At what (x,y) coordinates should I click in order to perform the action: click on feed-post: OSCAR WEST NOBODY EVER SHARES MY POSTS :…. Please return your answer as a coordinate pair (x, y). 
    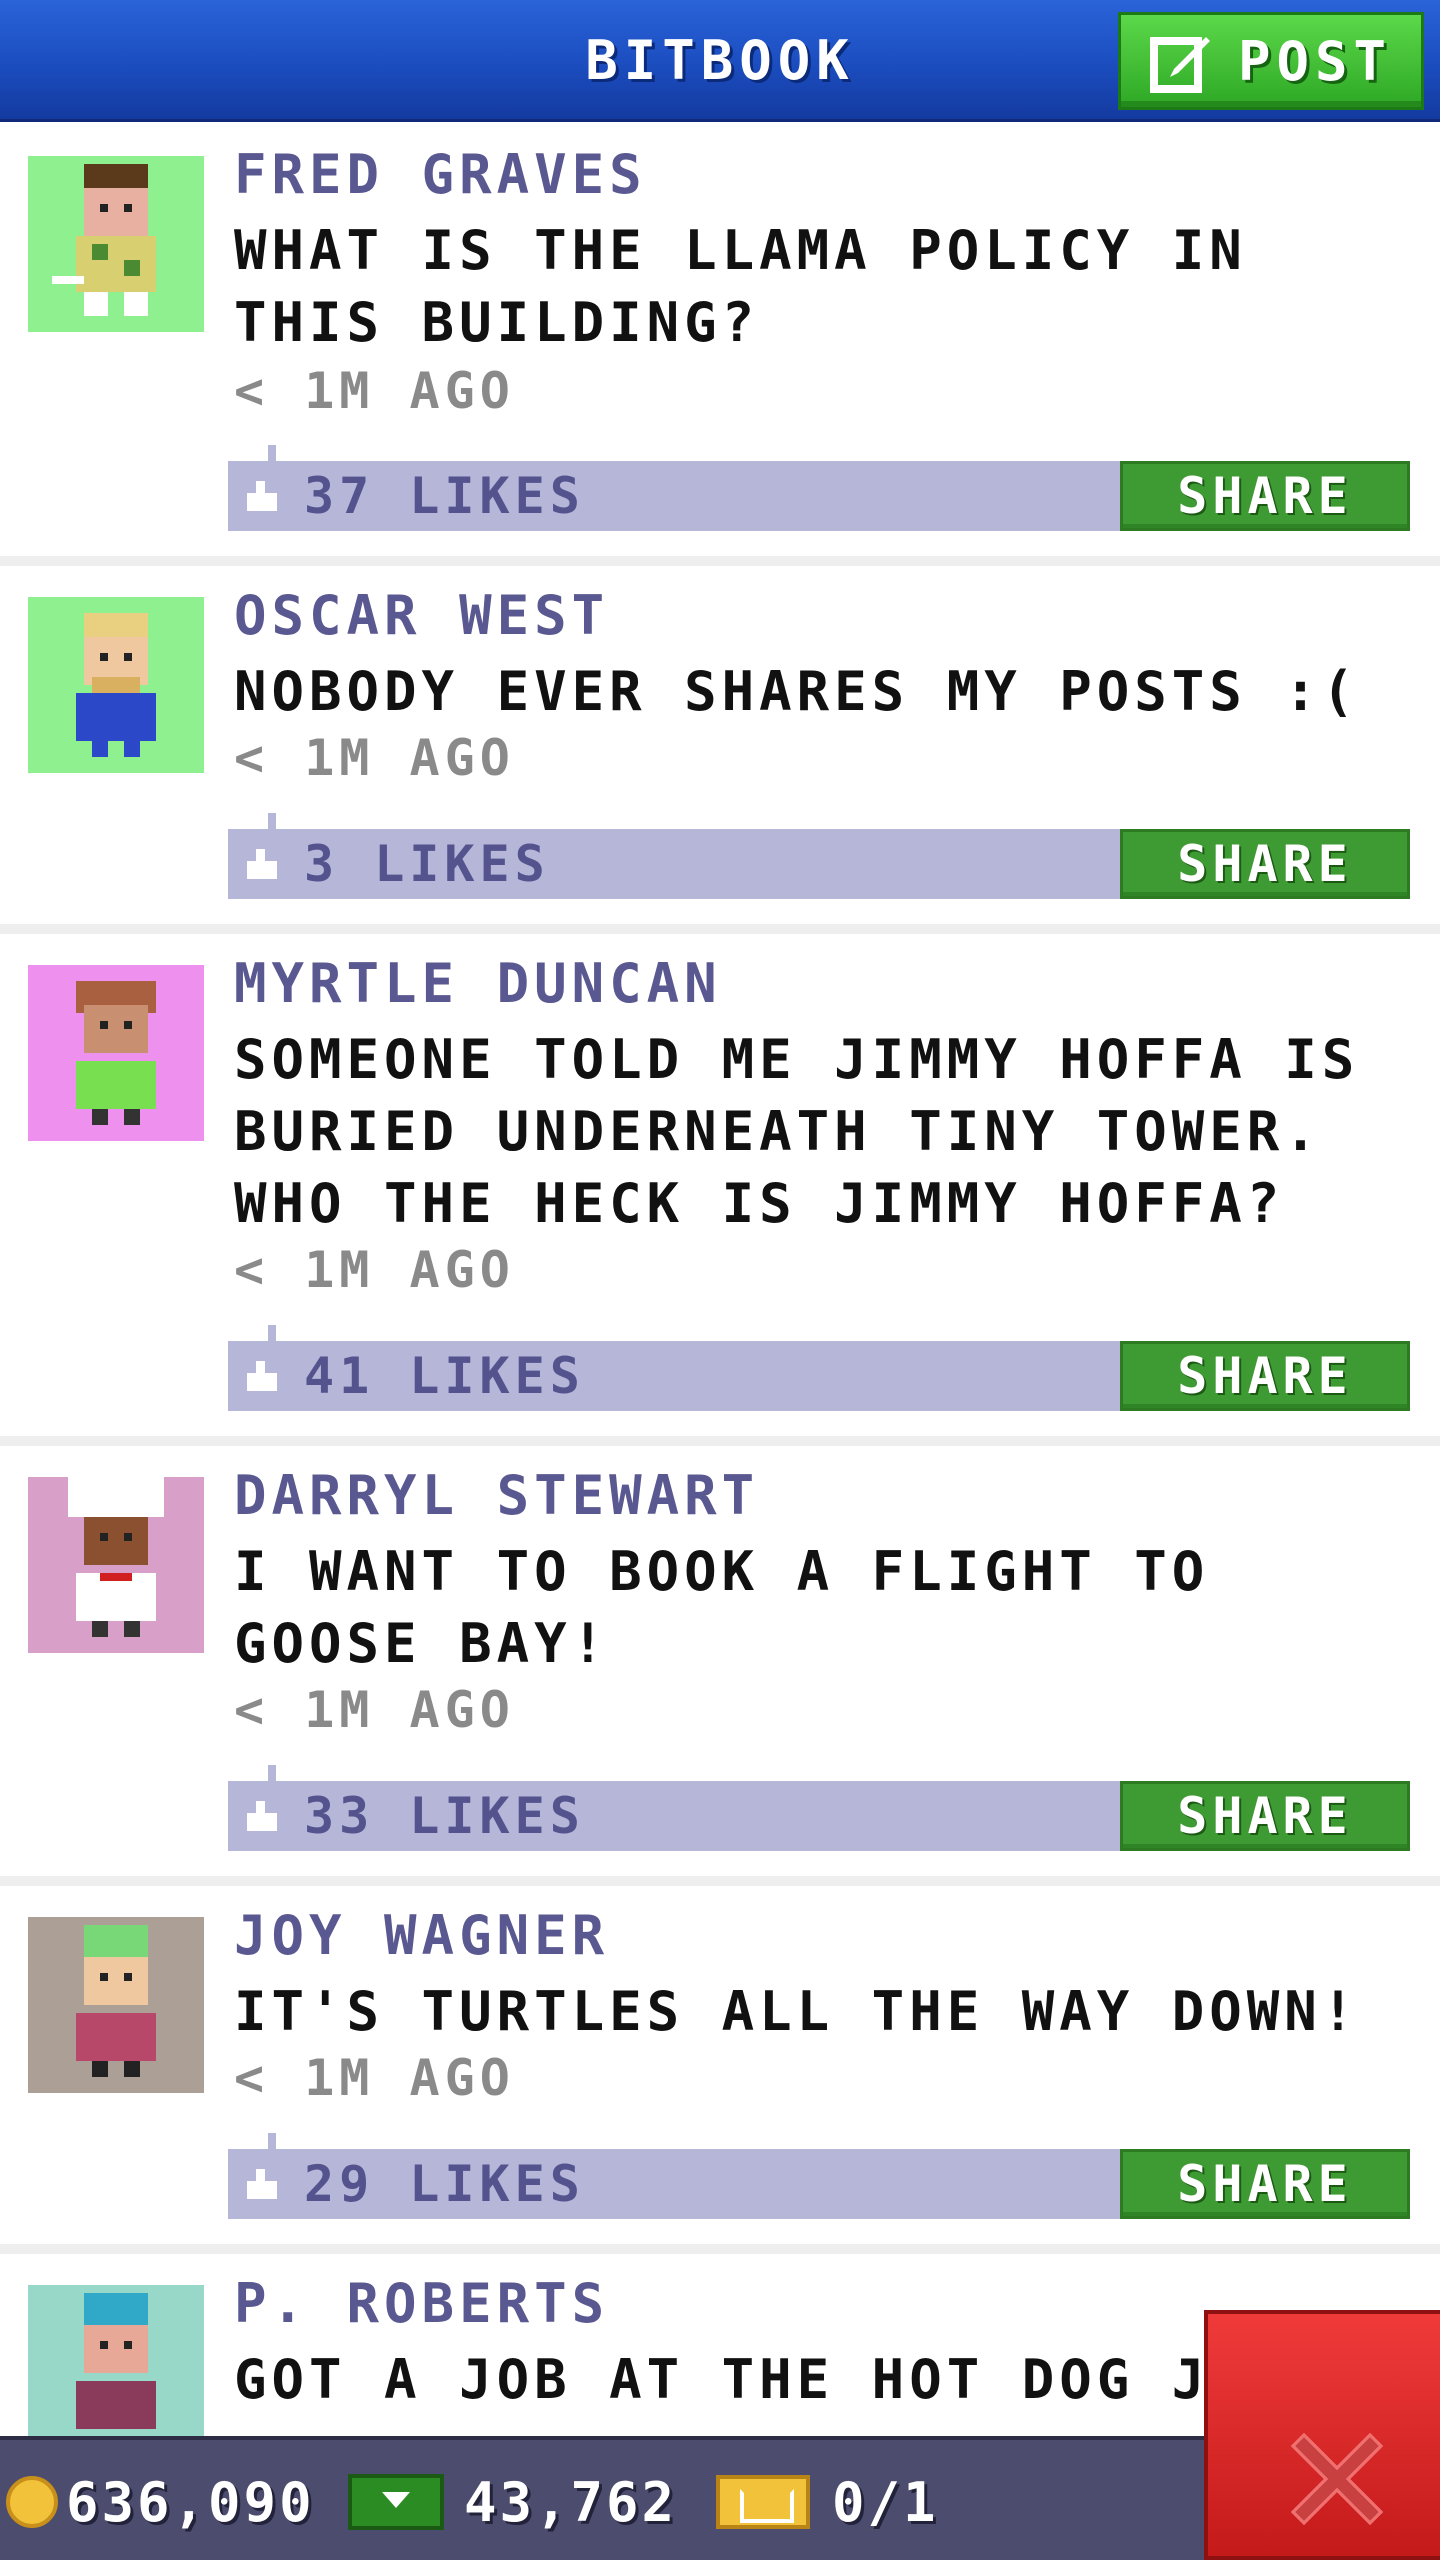
    Looking at the image, I should click on (720, 745).